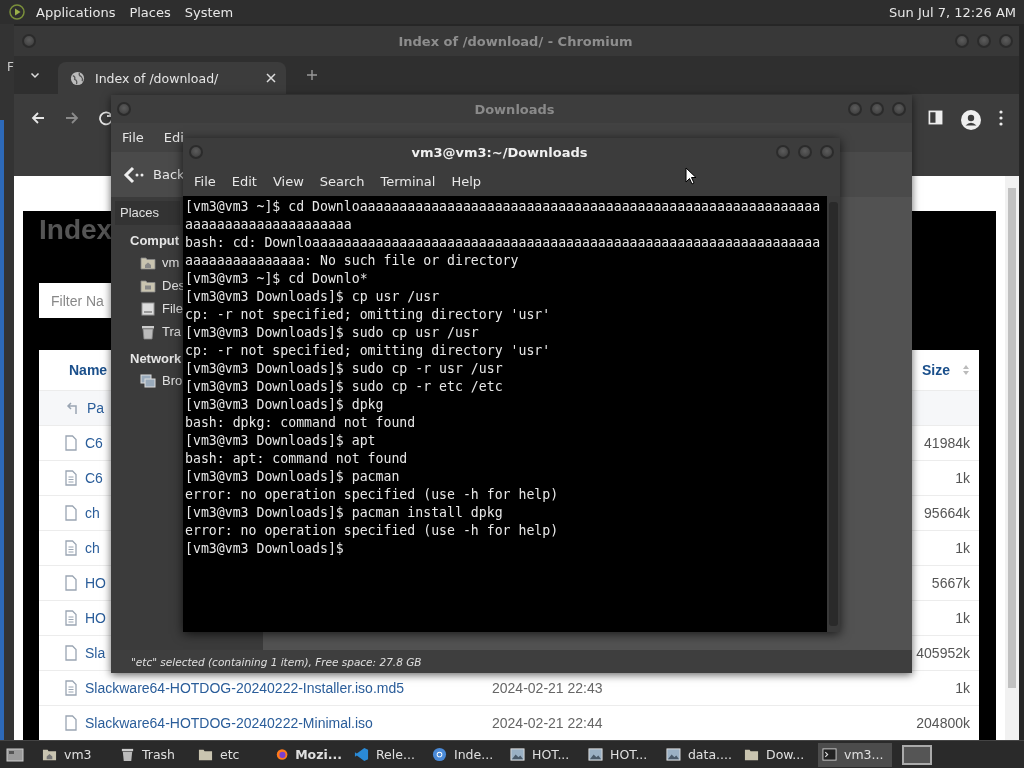 The image size is (1024, 768). I want to click on workspace-switcher, so click(917, 754).